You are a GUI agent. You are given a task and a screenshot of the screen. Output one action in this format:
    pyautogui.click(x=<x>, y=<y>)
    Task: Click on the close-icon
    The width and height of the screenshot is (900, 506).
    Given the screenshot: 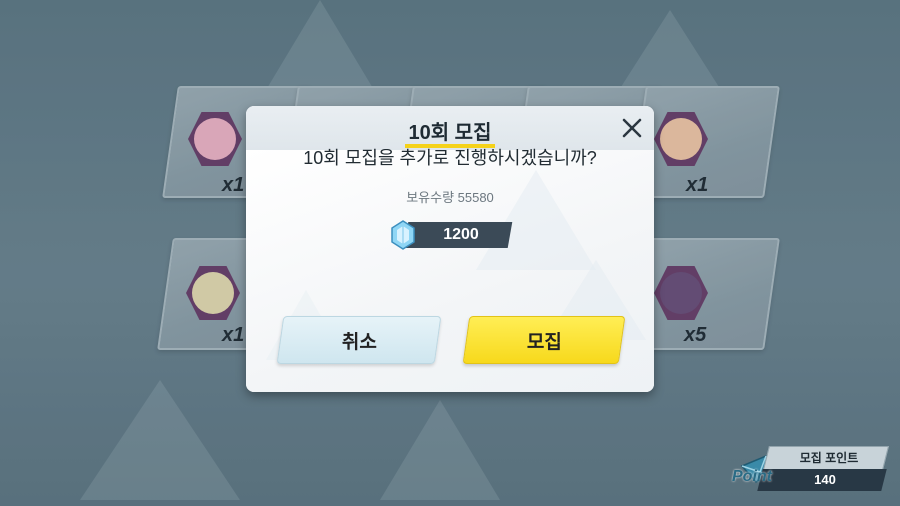 What is the action you would take?
    pyautogui.click(x=632, y=128)
    